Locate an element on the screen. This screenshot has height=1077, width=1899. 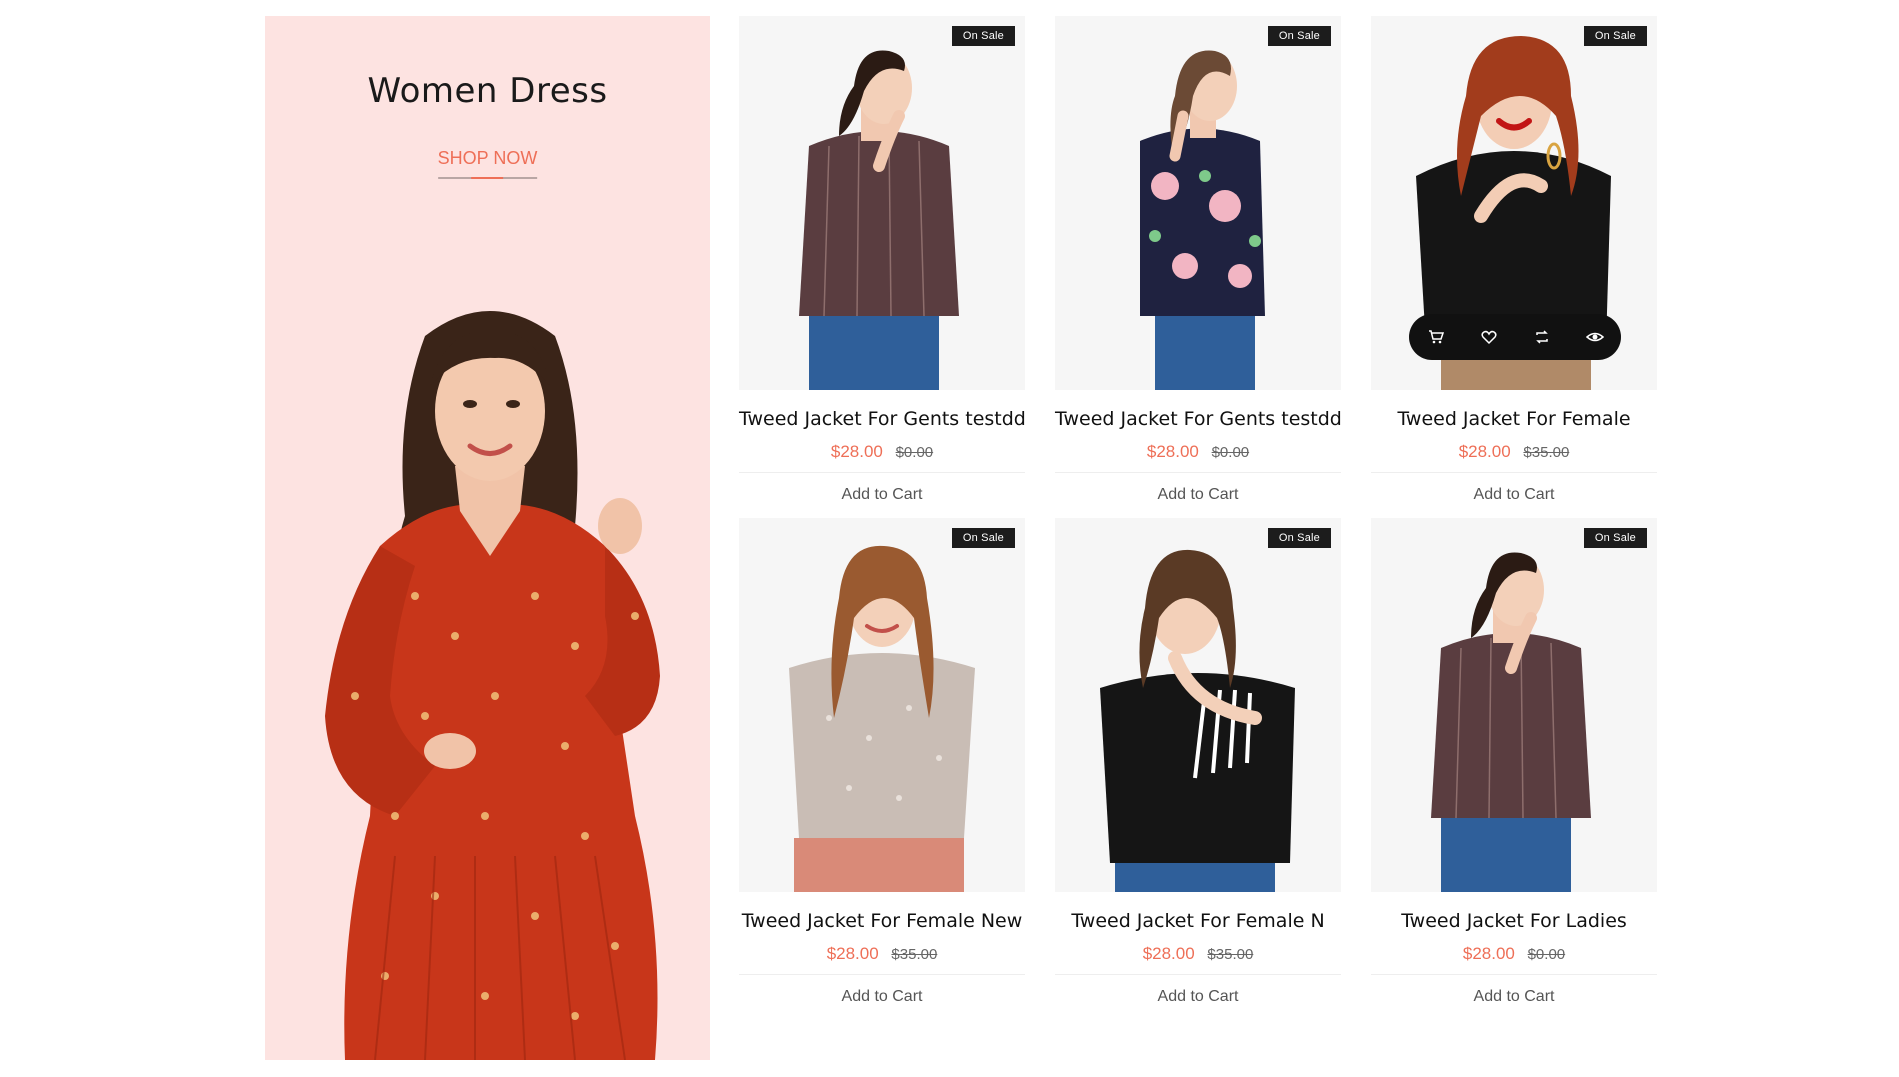
product-title: Tweed Jacket For Female N is located at coordinates (1198, 921).